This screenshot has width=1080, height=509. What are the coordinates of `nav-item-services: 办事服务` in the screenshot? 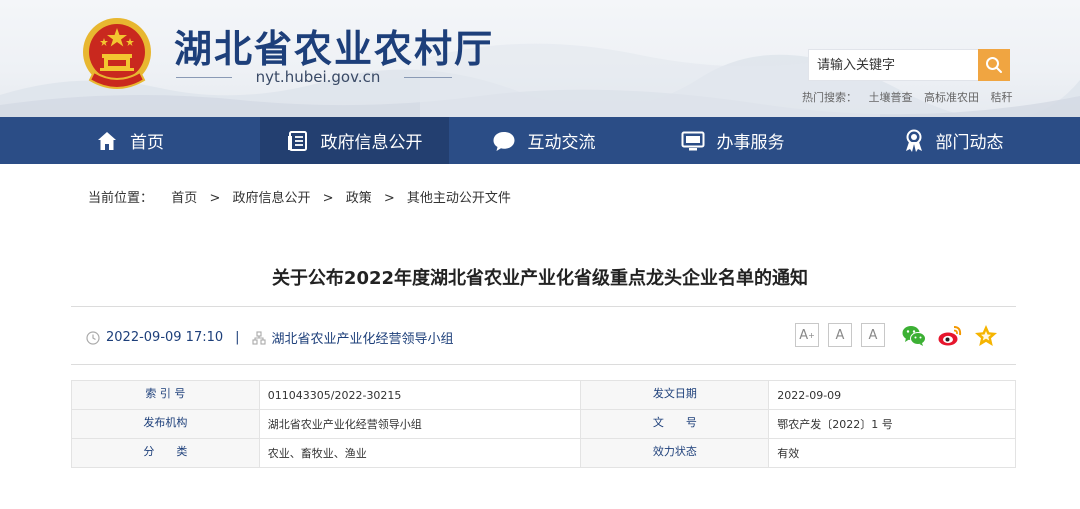 It's located at (732, 140).